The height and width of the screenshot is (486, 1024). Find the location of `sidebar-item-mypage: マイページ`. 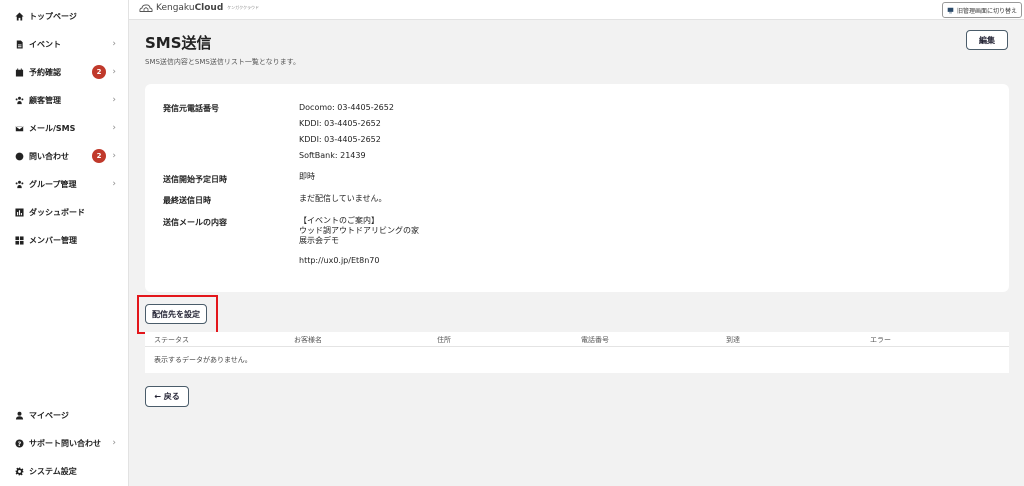

sidebar-item-mypage: マイページ is located at coordinates (64, 415).